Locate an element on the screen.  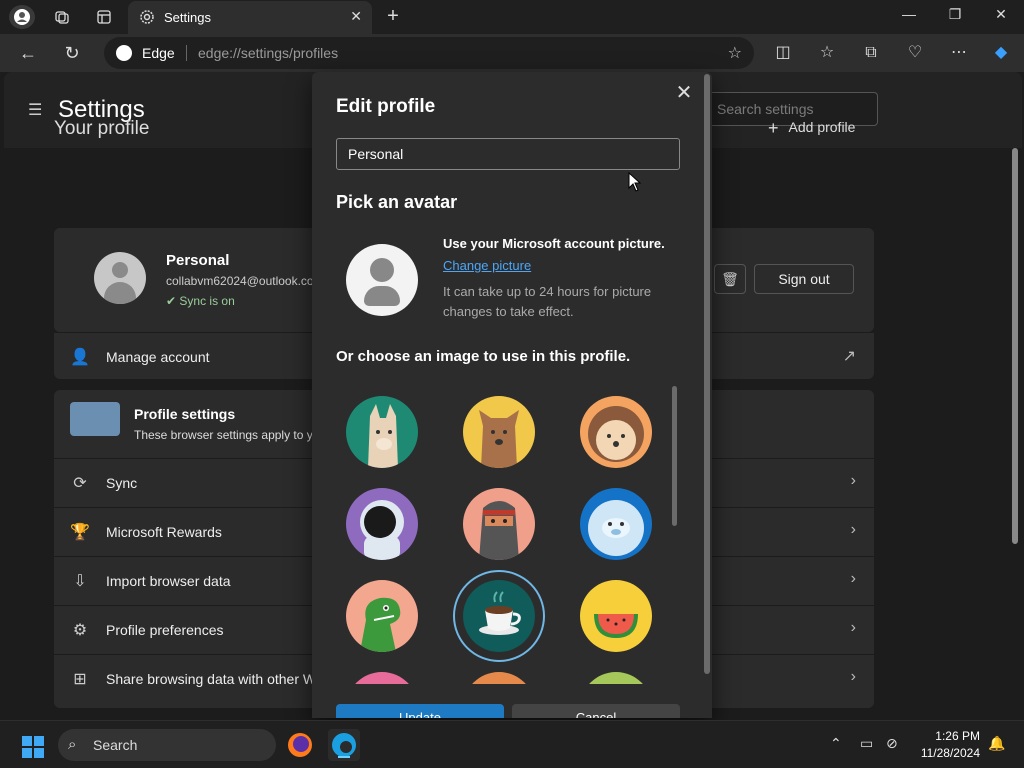
network-icon: ⊘ is located at coordinates (892, 743).